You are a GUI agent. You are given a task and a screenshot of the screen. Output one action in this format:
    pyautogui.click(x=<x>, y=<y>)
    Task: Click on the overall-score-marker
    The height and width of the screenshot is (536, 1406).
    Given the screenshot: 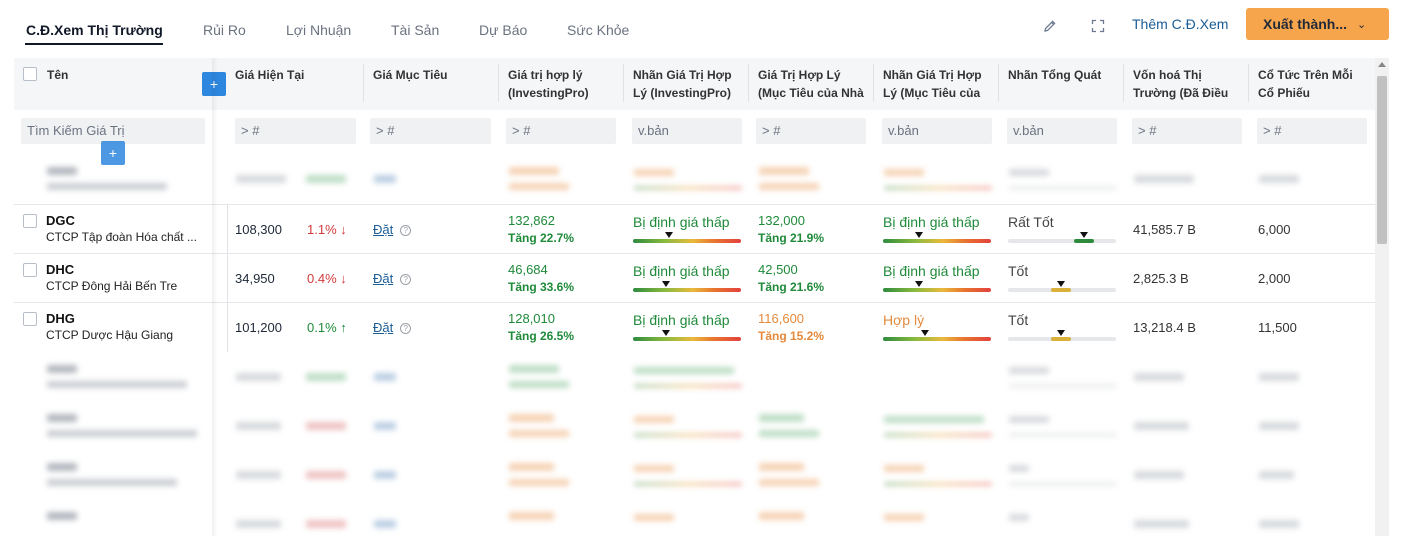 What is the action you would take?
    pyautogui.click(x=1061, y=333)
    